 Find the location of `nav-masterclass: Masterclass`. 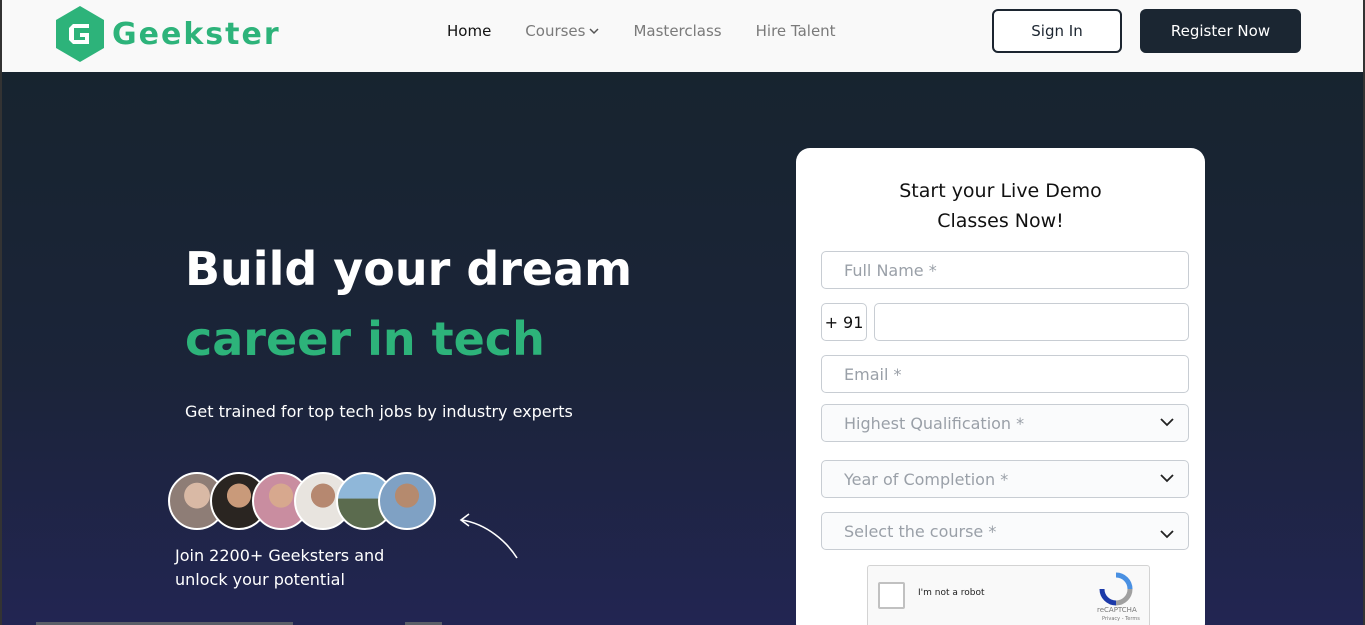

nav-masterclass: Masterclass is located at coordinates (677, 31).